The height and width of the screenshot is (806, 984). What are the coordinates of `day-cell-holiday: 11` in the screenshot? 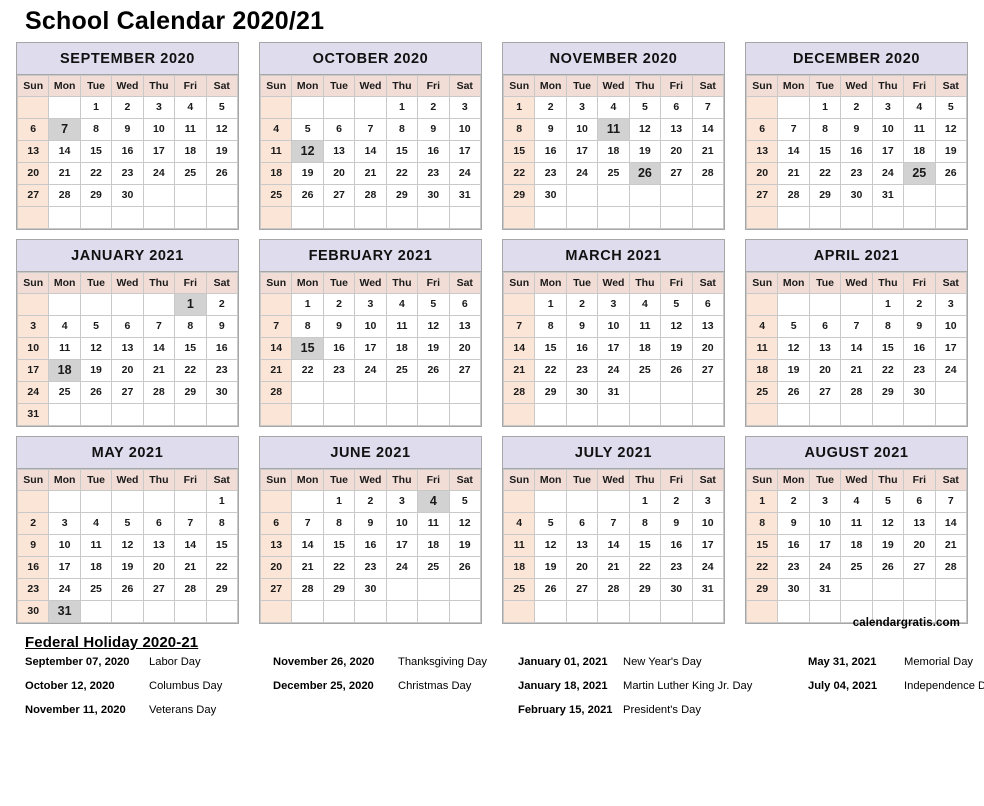 It's located at (613, 129).